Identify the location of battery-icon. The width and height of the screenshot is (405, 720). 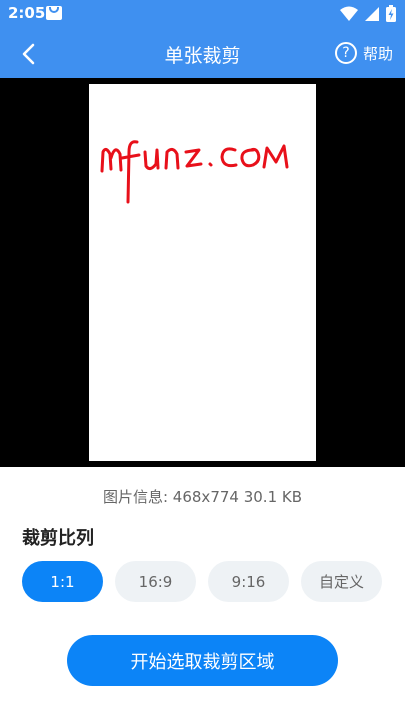
(391, 13).